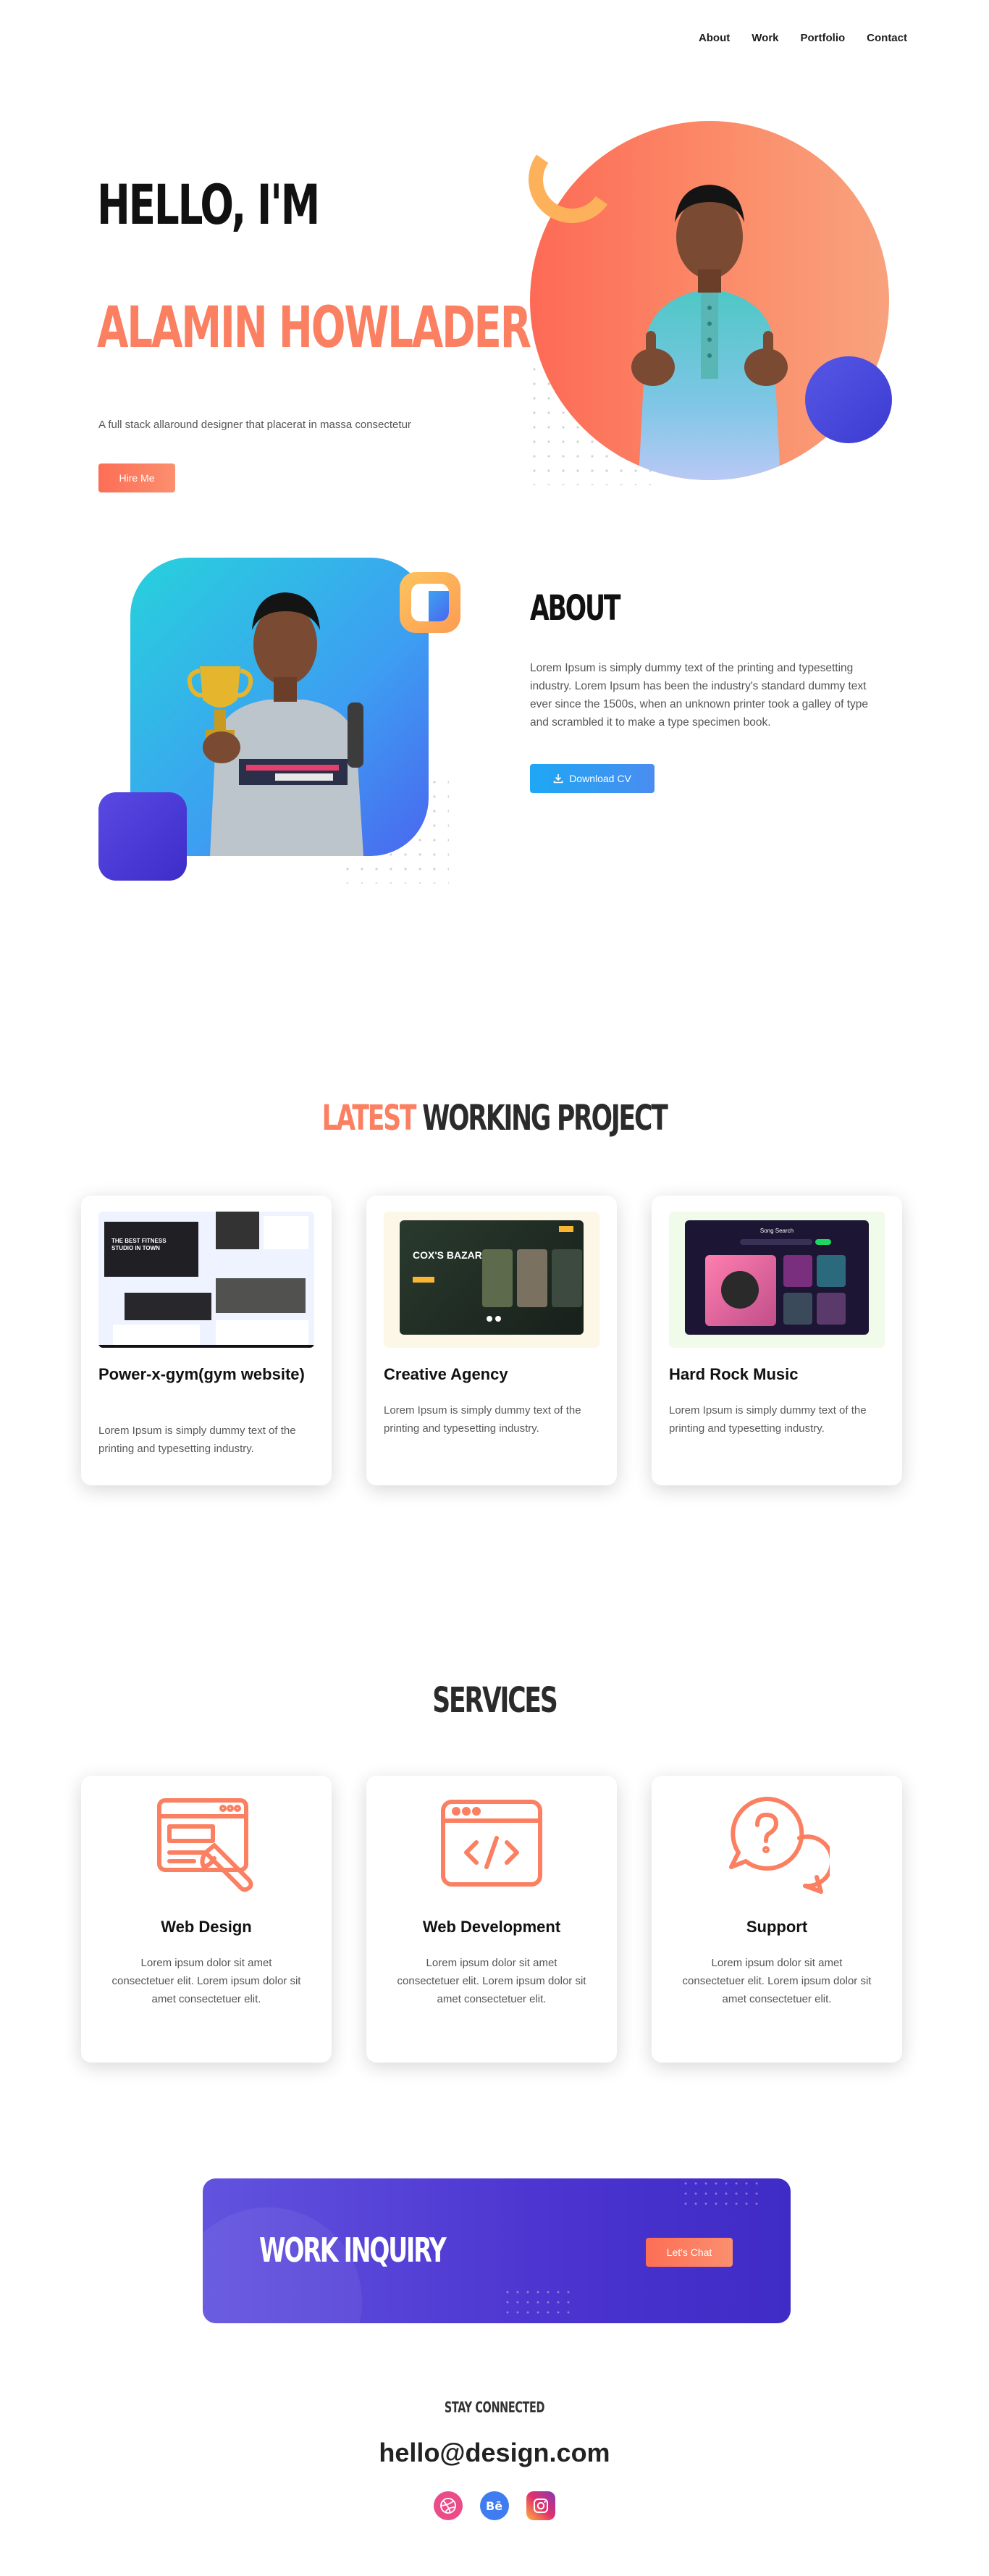 The image size is (989, 2576). Describe the element at coordinates (848, 399) in the screenshot. I see `decorative-blue-circle` at that location.